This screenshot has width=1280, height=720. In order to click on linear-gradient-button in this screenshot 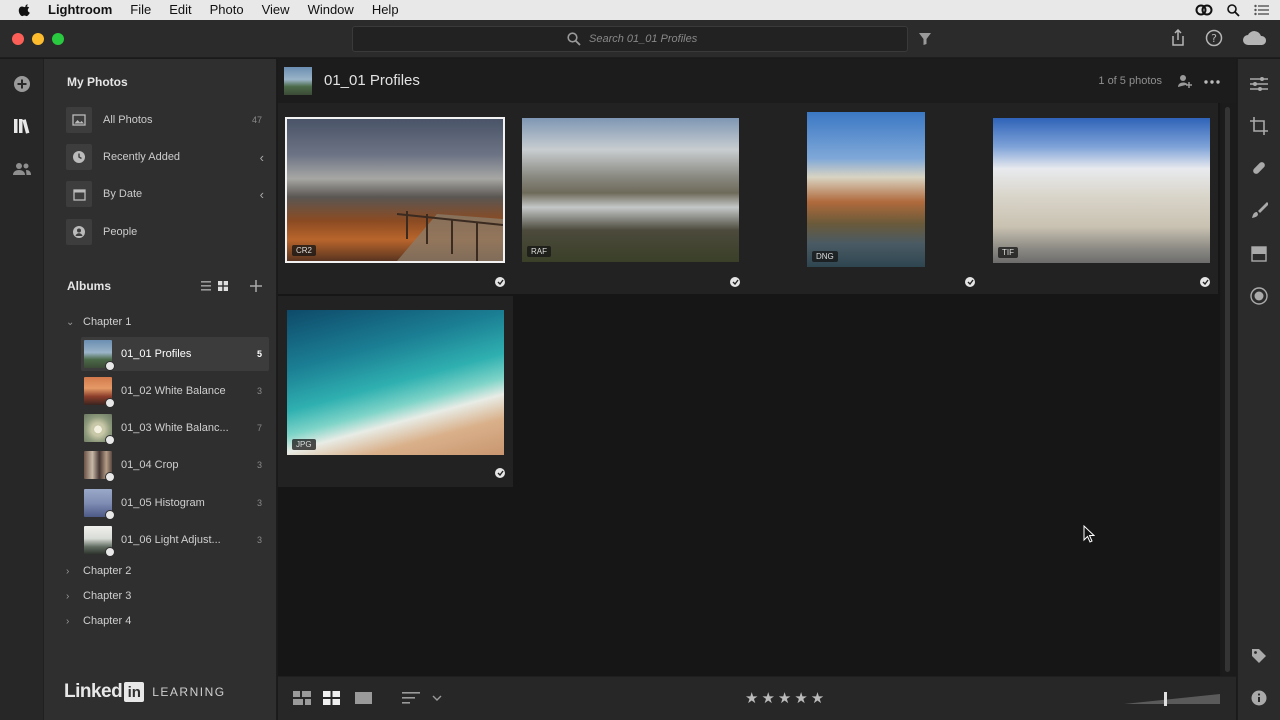, I will do `click(1259, 254)`.